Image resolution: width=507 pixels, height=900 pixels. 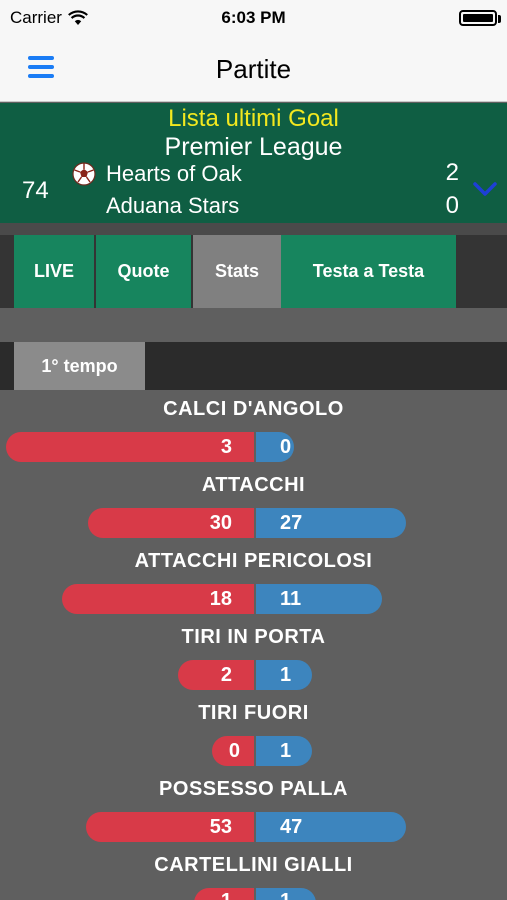 I want to click on match-tabs: LIVE Quote Stats Testa a Testa, so click(x=253, y=271).